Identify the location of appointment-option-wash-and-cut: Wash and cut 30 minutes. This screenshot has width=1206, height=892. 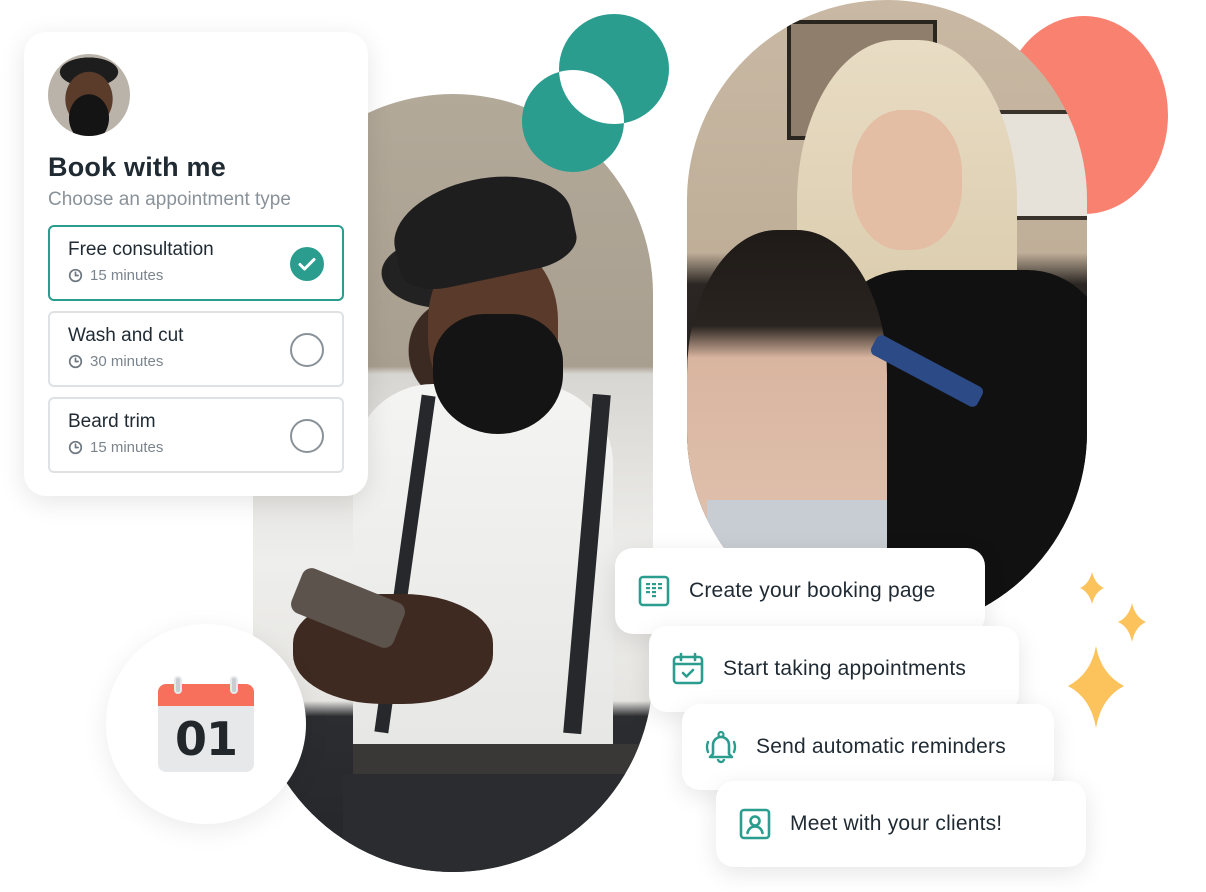
(196, 349).